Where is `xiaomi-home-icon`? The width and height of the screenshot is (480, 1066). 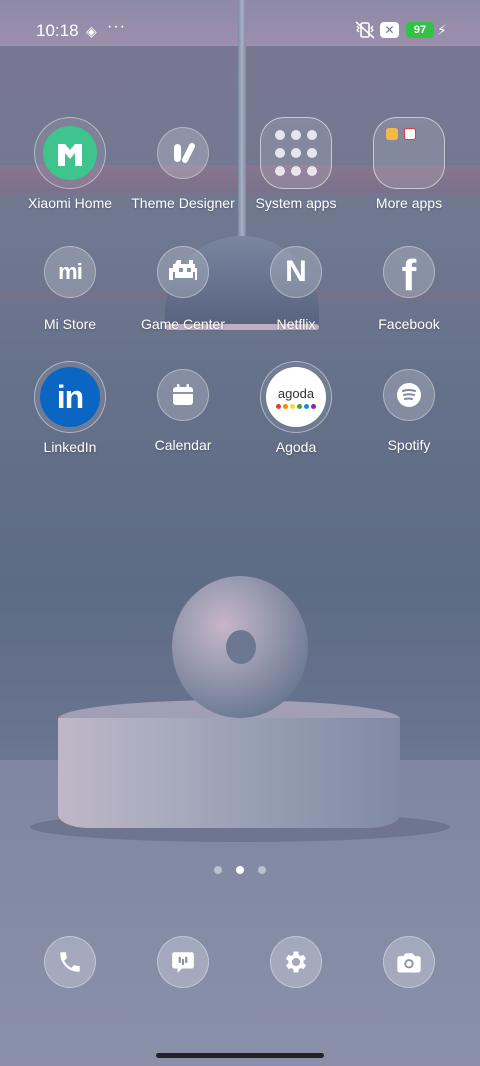
xiaomi-home-icon is located at coordinates (70, 153).